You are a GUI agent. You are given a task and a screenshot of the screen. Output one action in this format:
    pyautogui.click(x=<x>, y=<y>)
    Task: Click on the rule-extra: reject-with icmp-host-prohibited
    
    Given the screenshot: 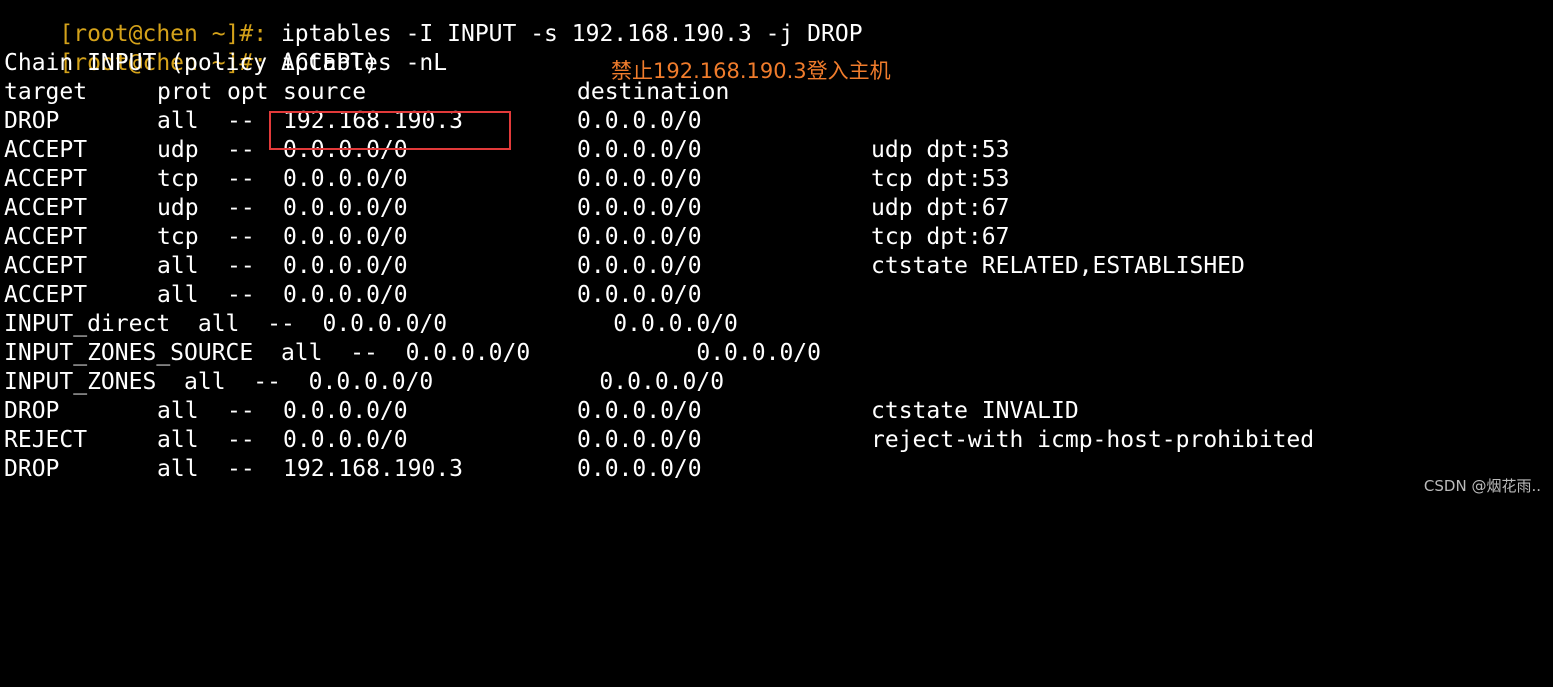 What is the action you would take?
    pyautogui.click(x=1093, y=440)
    